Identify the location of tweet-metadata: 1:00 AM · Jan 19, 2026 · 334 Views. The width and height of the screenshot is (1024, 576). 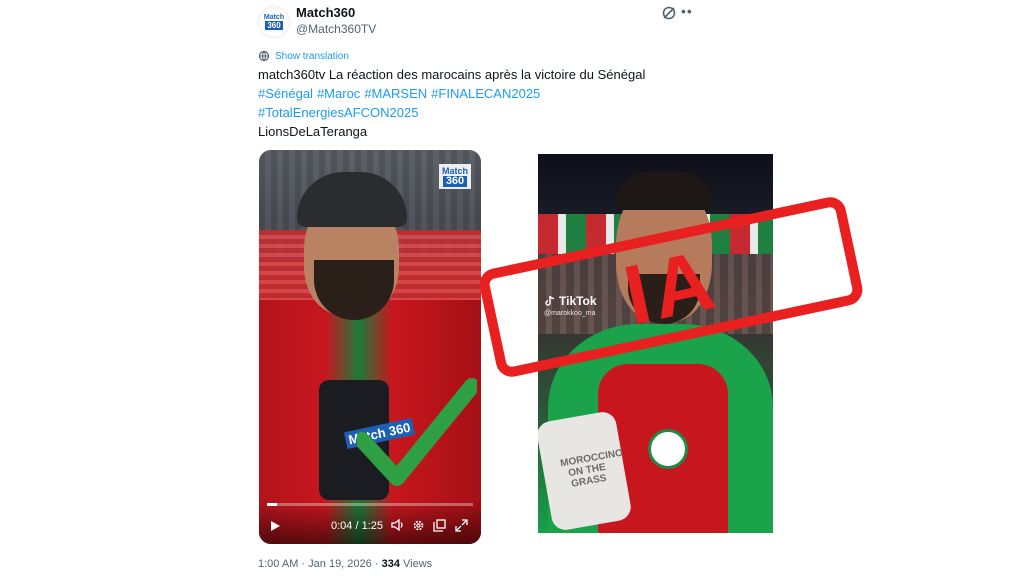
(345, 564).